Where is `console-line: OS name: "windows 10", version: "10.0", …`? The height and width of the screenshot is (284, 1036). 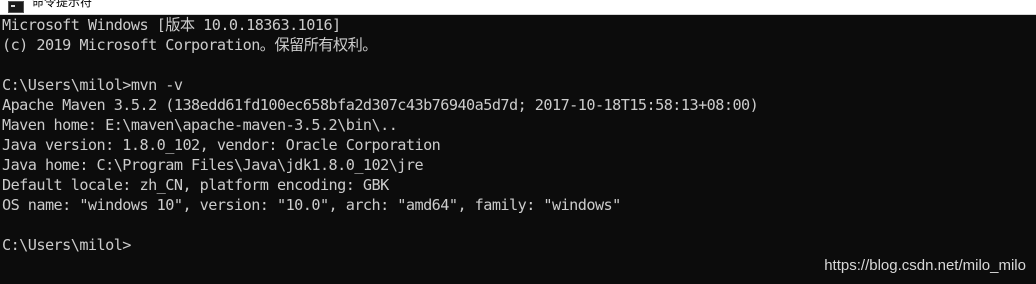 console-line: OS name: "windows 10", version: "10.0", … is located at coordinates (311, 205).